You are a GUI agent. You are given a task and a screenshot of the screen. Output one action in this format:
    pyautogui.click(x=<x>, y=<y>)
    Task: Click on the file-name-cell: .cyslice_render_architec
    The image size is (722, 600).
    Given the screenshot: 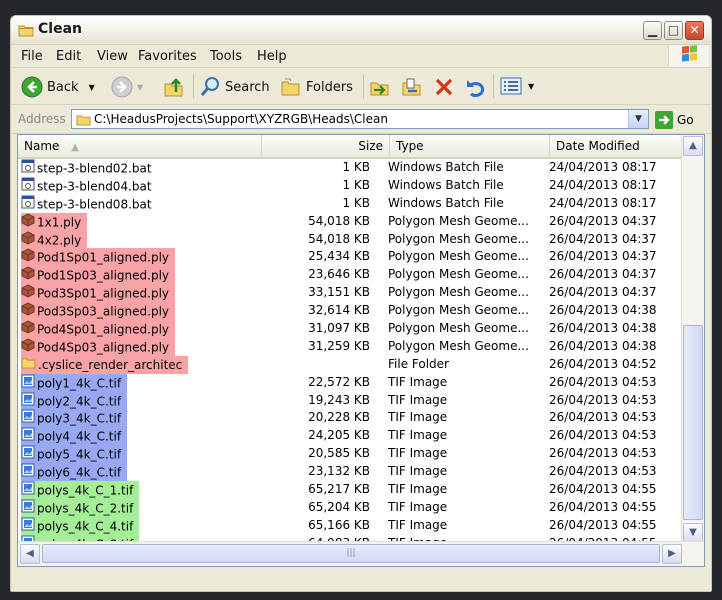 What is the action you would take?
    pyautogui.click(x=105, y=364)
    